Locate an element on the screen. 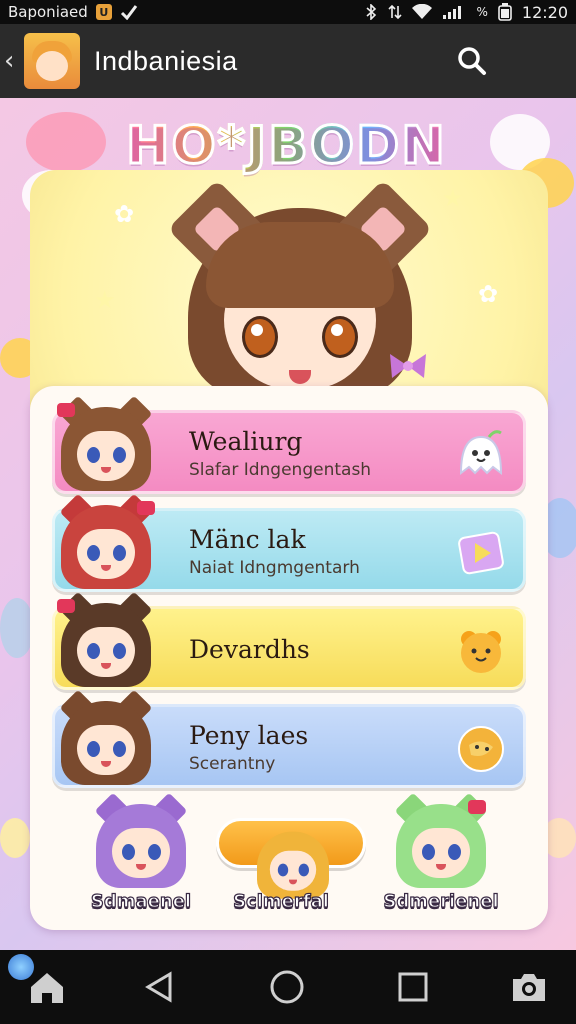 This screenshot has width=576, height=1024. list-item-subtitle: Slafar Idngengentash is located at coordinates (280, 470).